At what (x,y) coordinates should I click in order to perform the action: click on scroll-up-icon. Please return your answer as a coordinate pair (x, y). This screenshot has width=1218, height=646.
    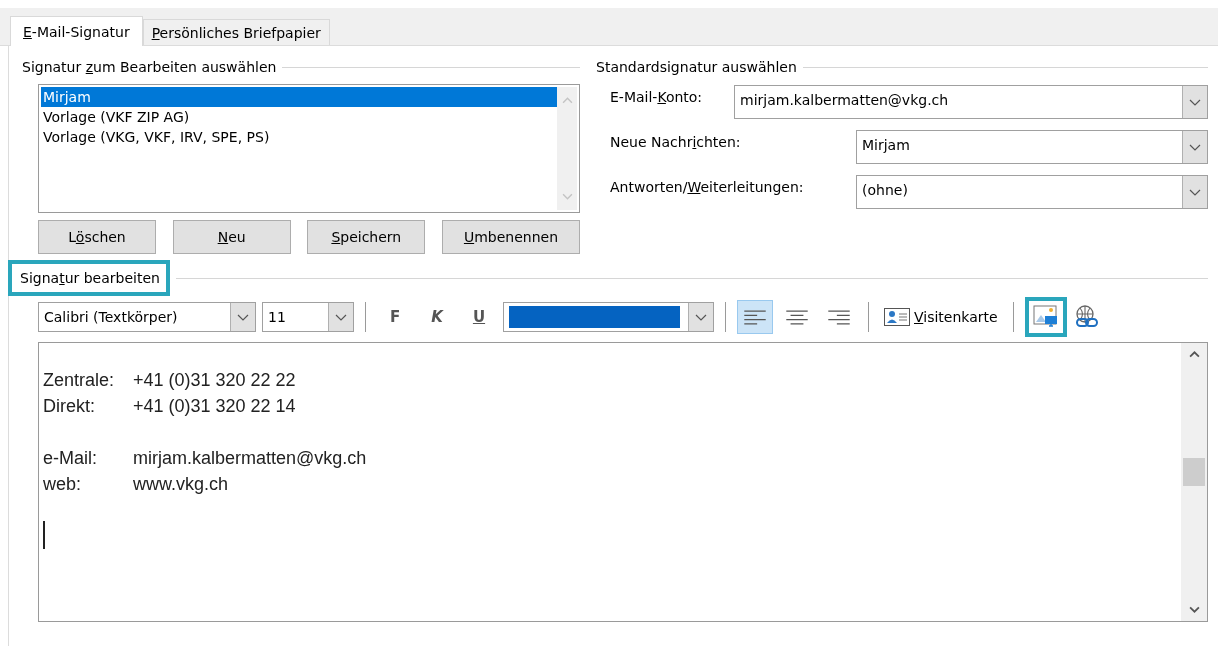
    Looking at the image, I should click on (1194, 354).